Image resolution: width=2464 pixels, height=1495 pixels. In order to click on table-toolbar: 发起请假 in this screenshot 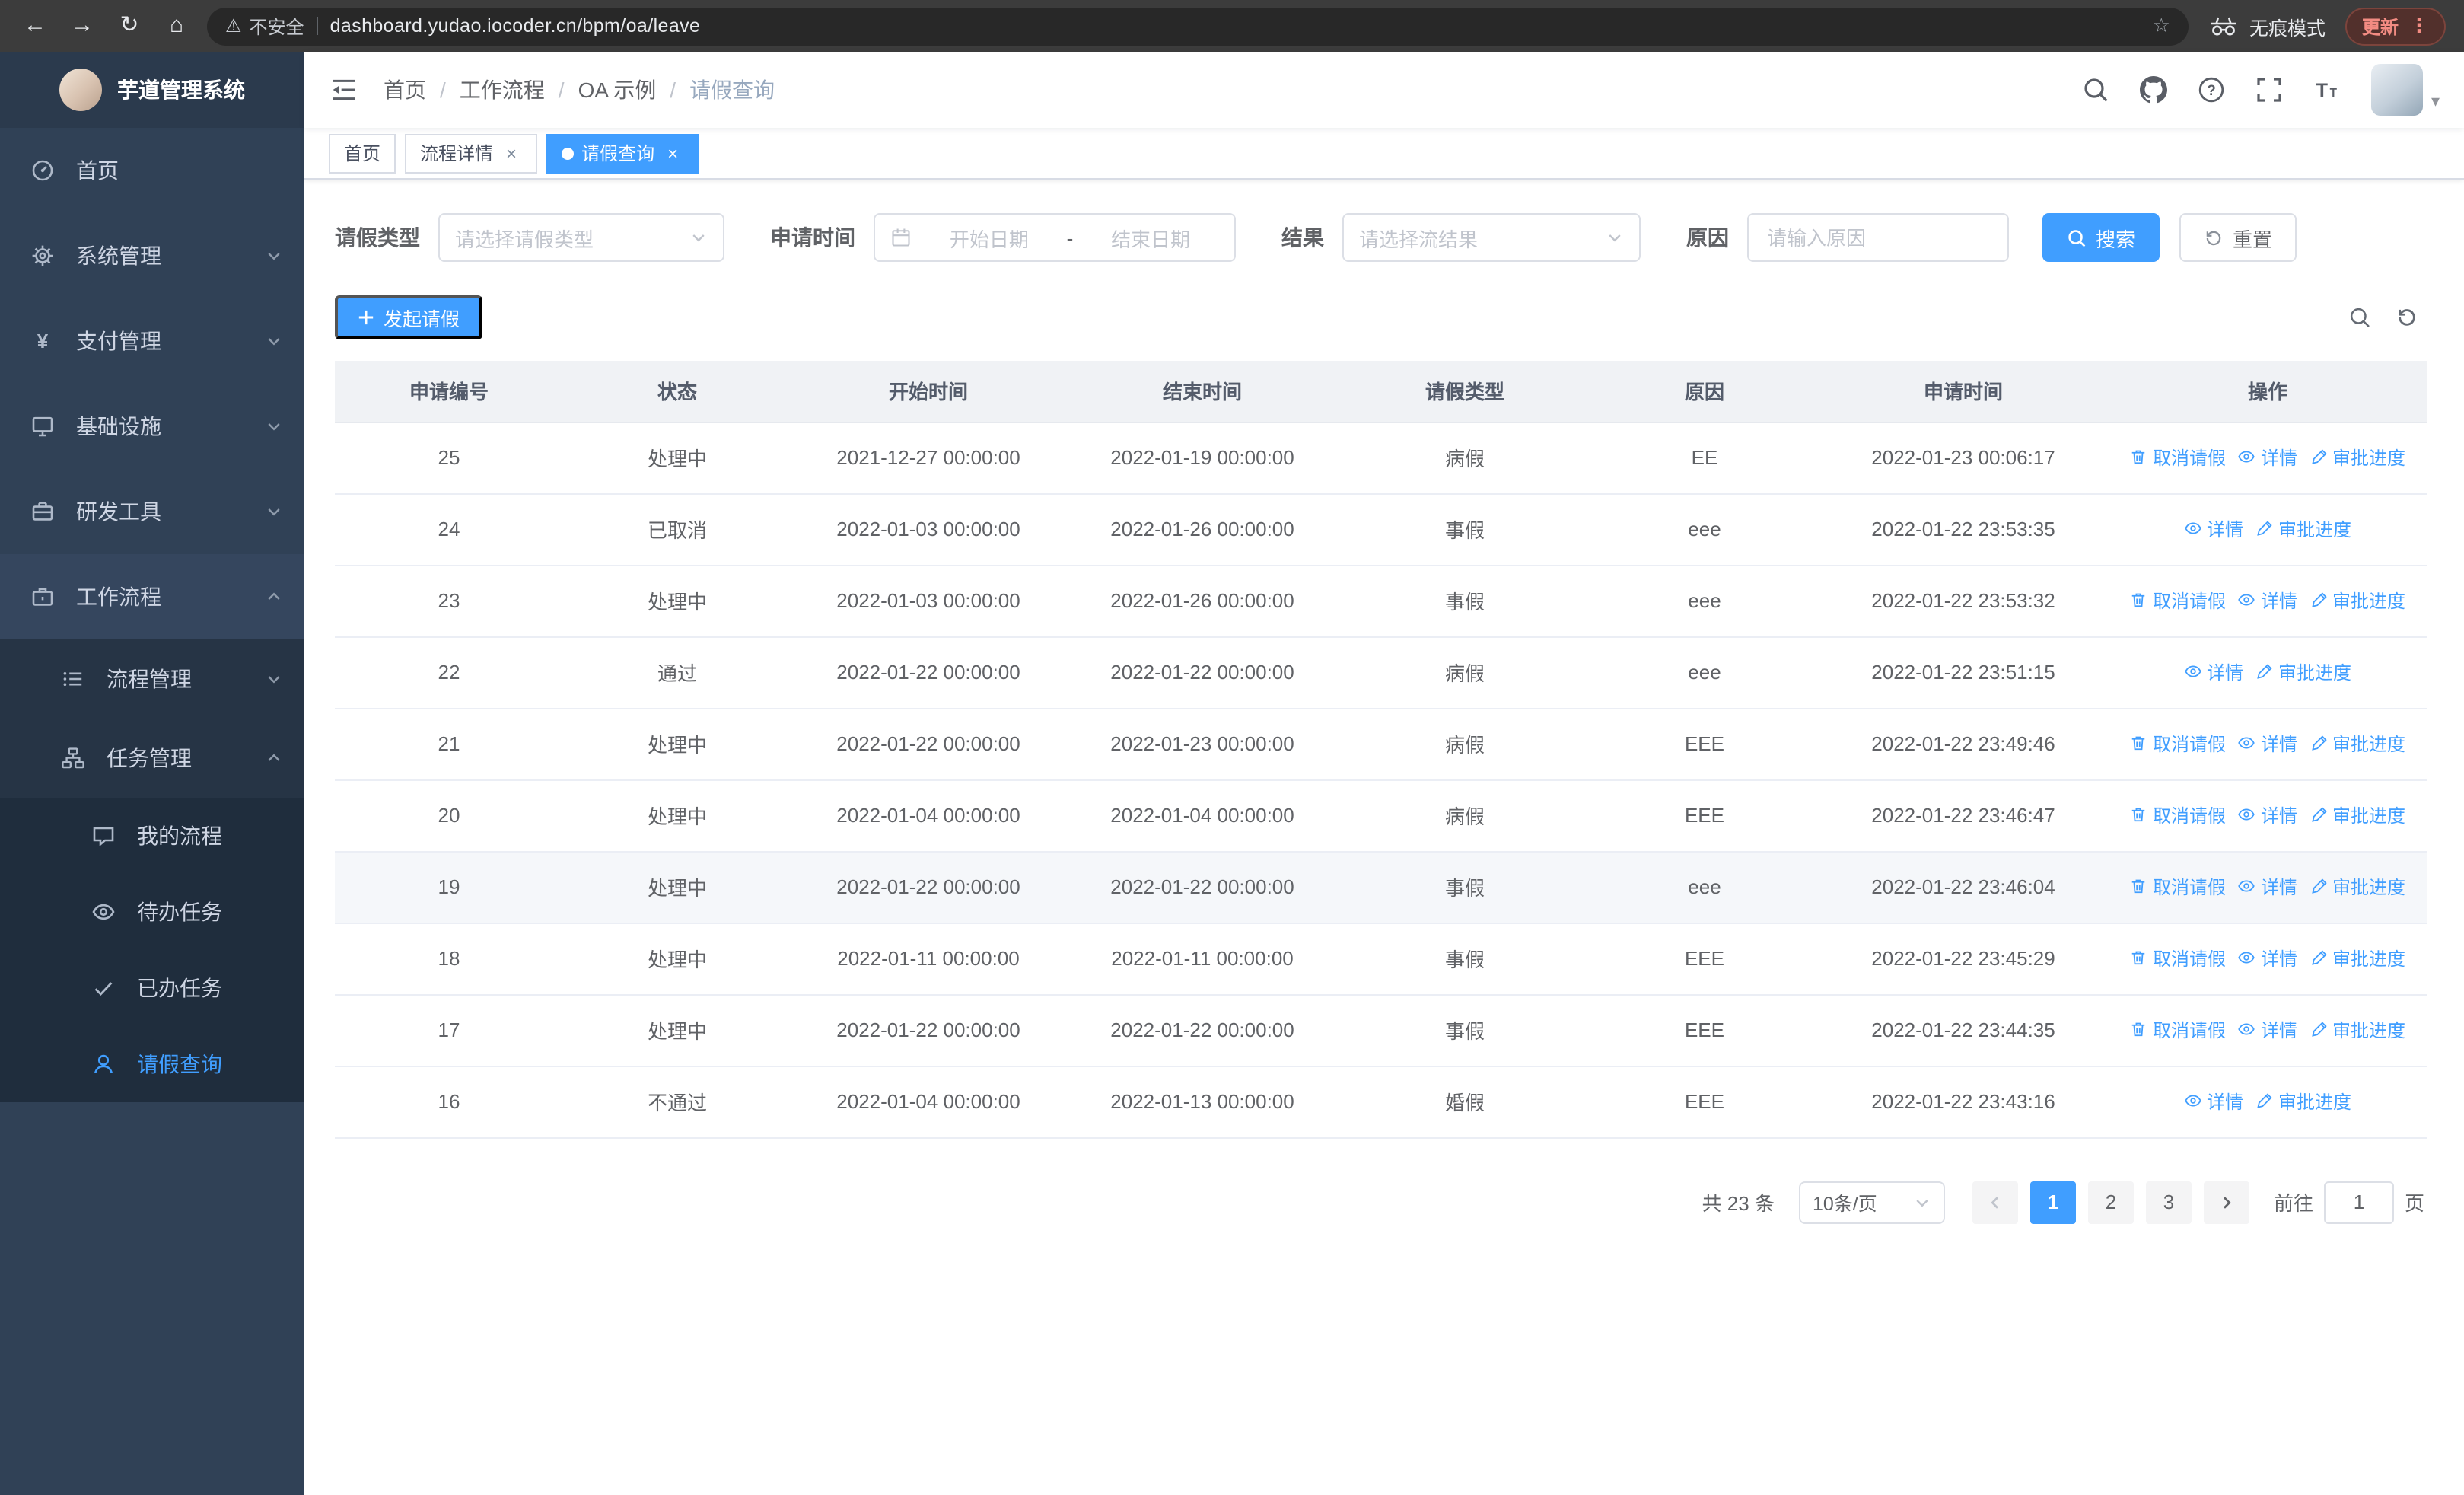, I will do `click(1381, 317)`.